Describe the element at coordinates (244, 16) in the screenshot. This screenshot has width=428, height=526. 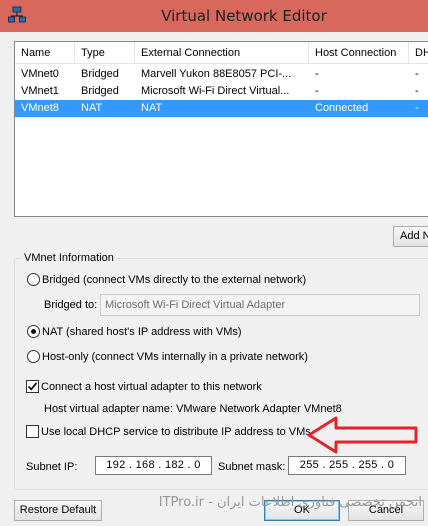
I see `window-title: Virtual Network Editor` at that location.